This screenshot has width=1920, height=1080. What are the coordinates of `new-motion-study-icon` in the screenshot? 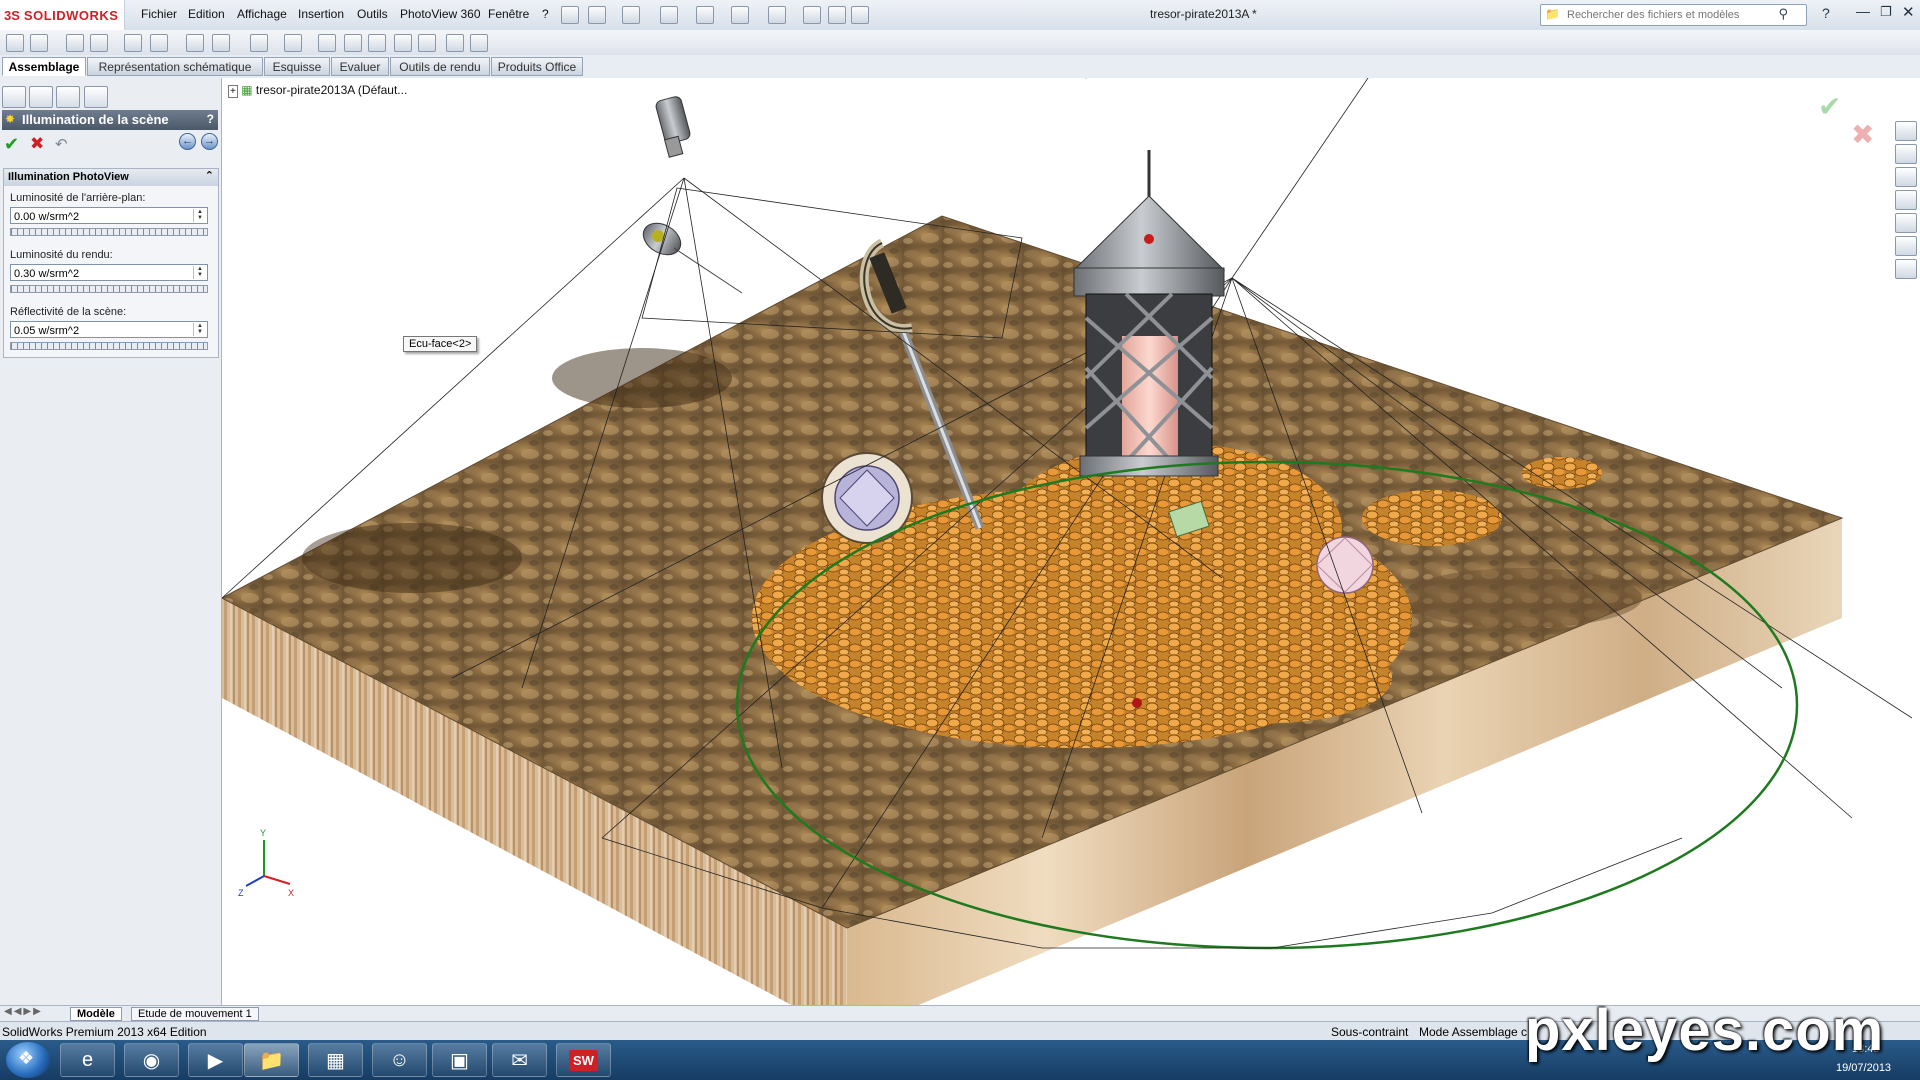 It's located at (293, 43).